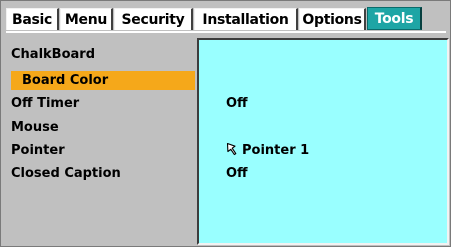  Describe the element at coordinates (35, 127) in the screenshot. I see `menu-item-mouse: Mouse` at that location.